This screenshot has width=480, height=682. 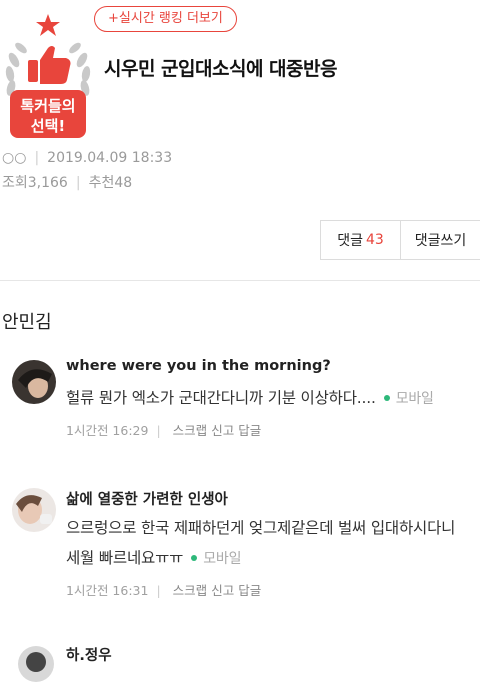 I want to click on comment-nickname: where were you in the morning?, so click(x=198, y=366).